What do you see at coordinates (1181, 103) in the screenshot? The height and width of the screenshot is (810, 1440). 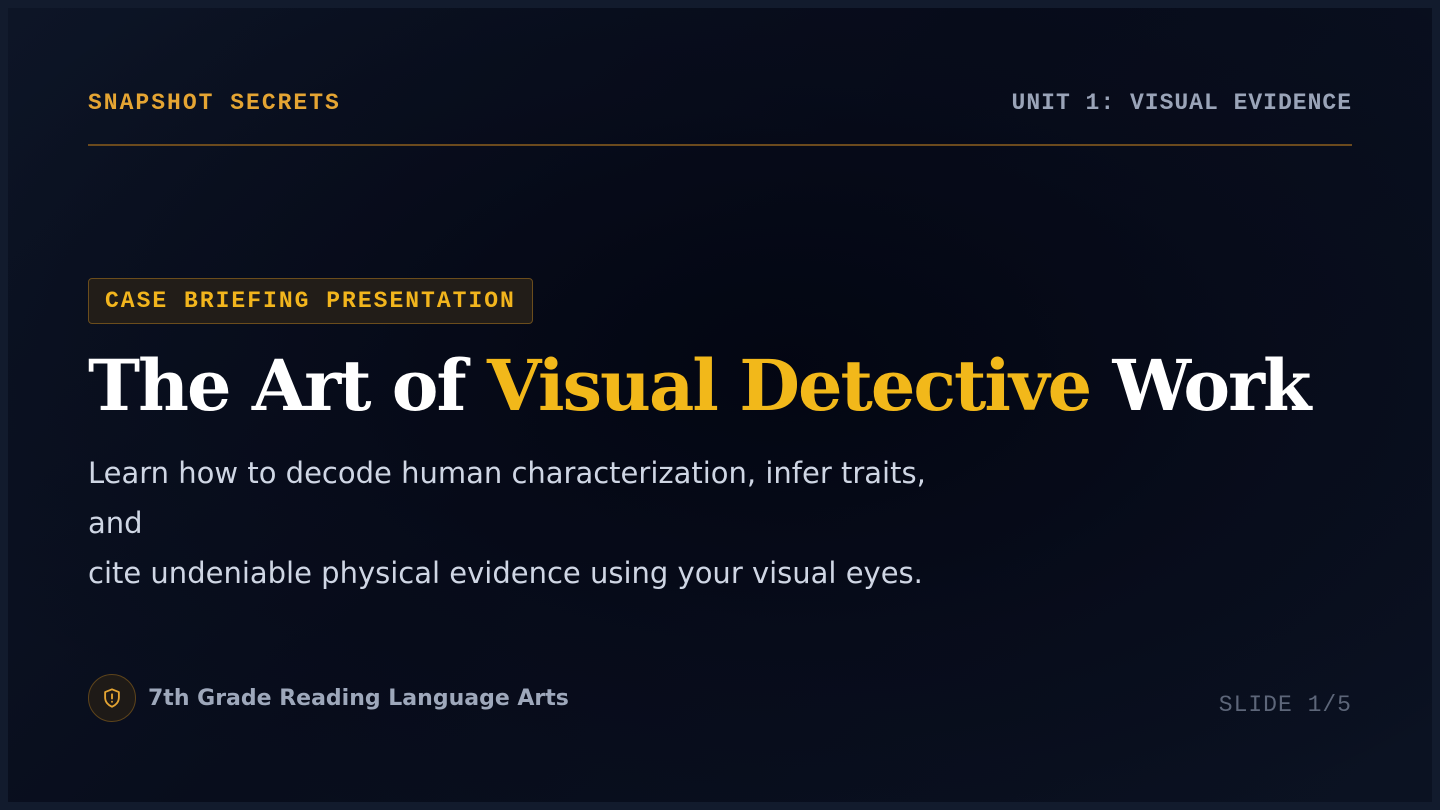 I see `unit-label: UNIT 1: VISUAL EVIDENCE` at bounding box center [1181, 103].